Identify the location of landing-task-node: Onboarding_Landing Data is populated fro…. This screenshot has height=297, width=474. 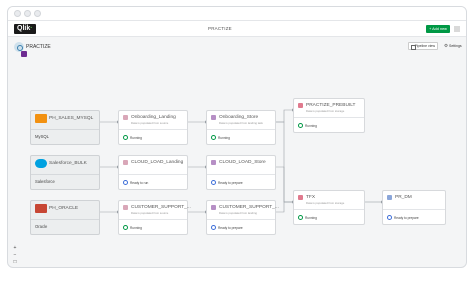
(153, 127).